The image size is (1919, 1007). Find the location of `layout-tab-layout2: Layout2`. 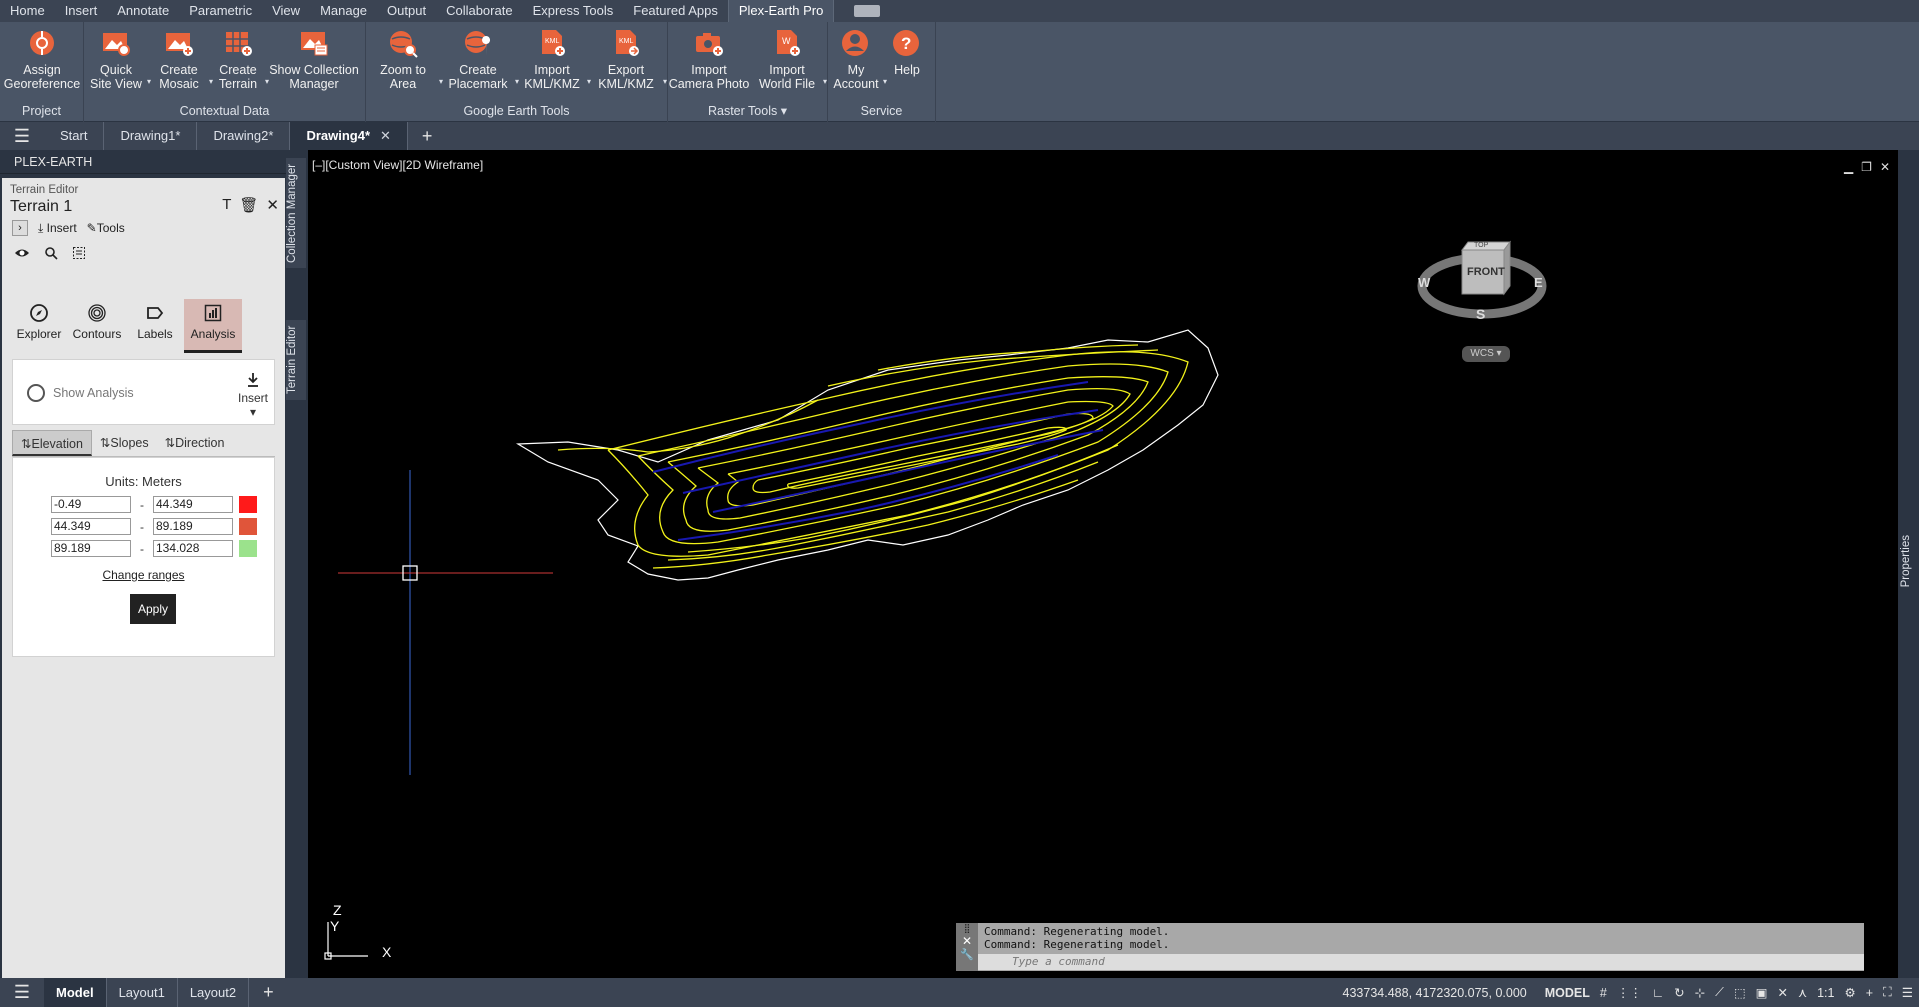

layout-tab-layout2: Layout2 is located at coordinates (214, 992).